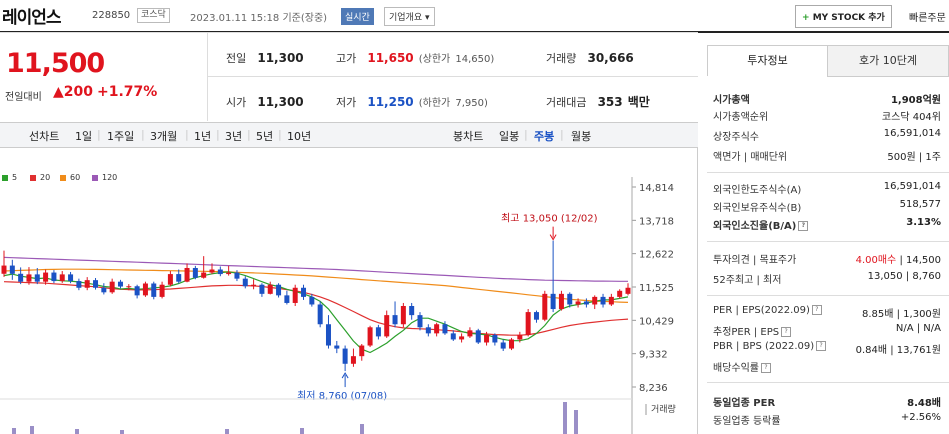  Describe the element at coordinates (848, 18) in the screenshot. I see `mystock-label: MY STOCK 추가` at that location.